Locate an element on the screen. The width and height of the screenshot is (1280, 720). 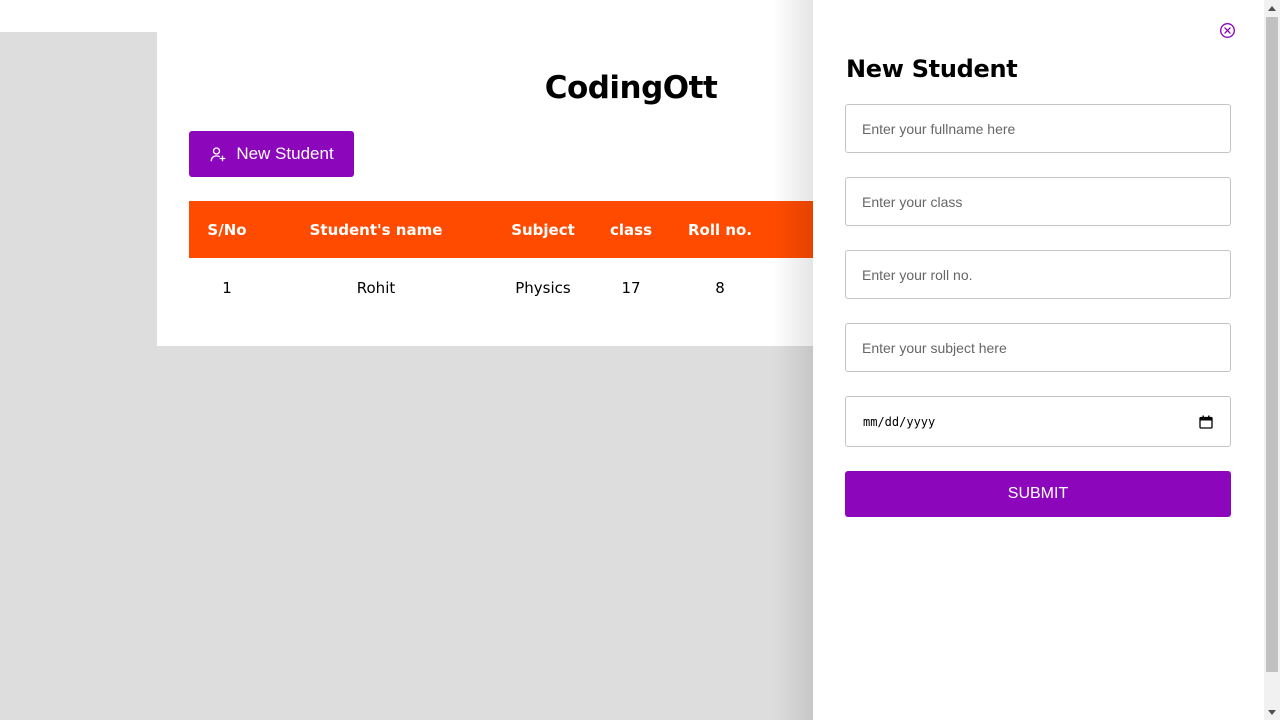
new-student-button: New Student is located at coordinates (271, 154).